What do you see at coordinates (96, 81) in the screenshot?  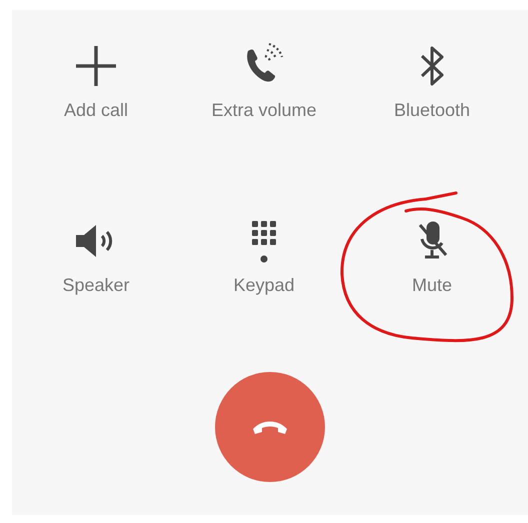 I see `add-button: Add call` at bounding box center [96, 81].